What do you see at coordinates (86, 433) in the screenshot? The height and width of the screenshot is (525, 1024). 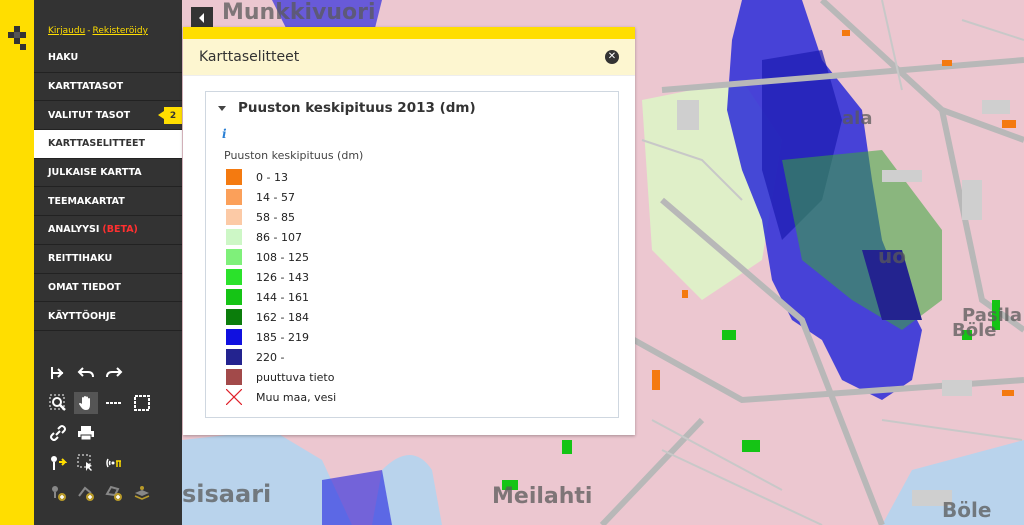 I see `print-icon` at bounding box center [86, 433].